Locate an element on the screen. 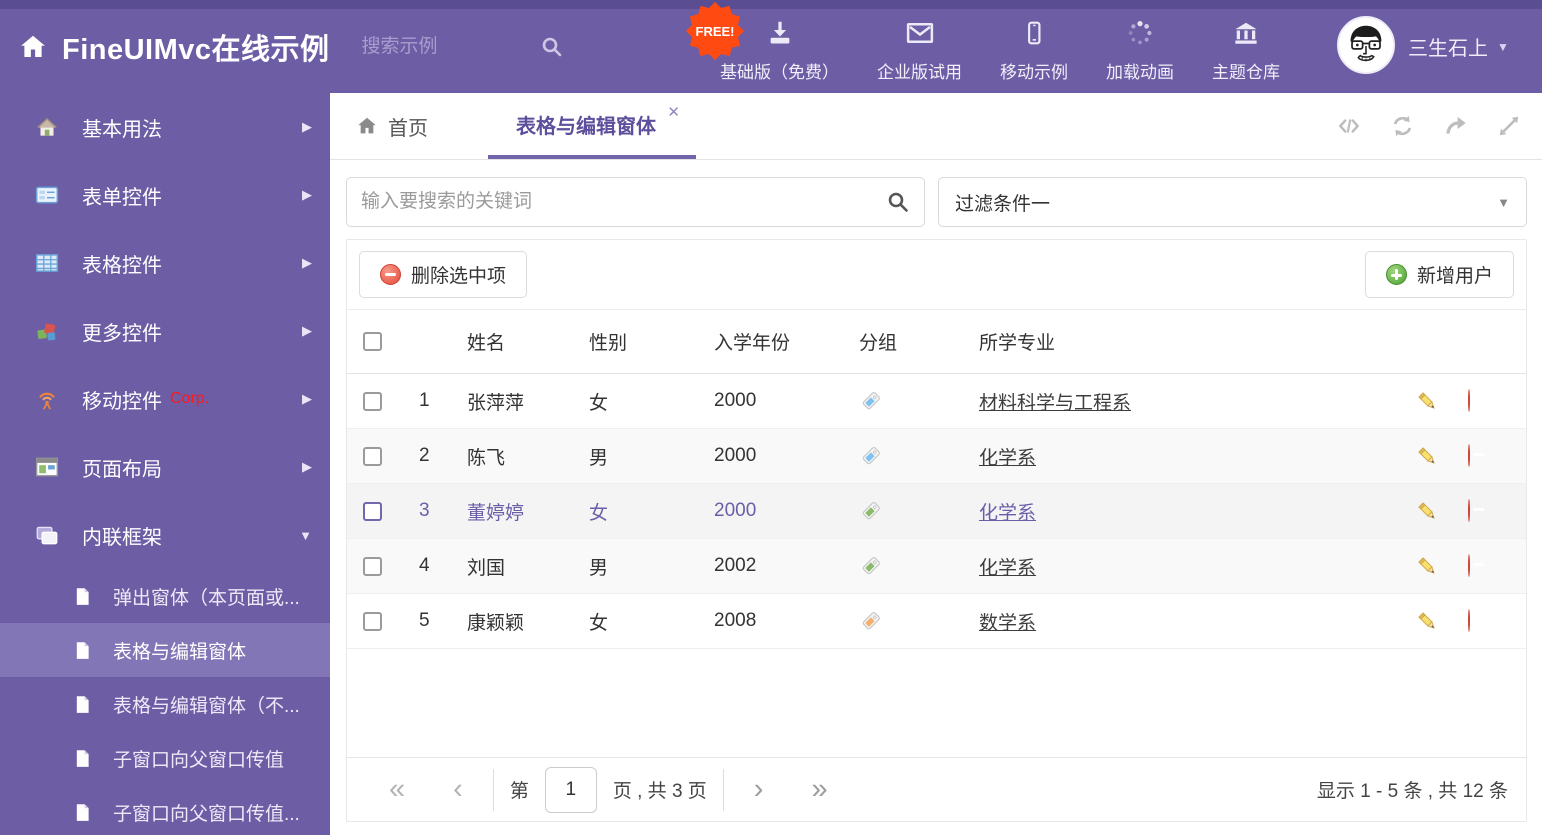 The height and width of the screenshot is (835, 1542). prev-page-button: ‹ is located at coordinates (458, 789).